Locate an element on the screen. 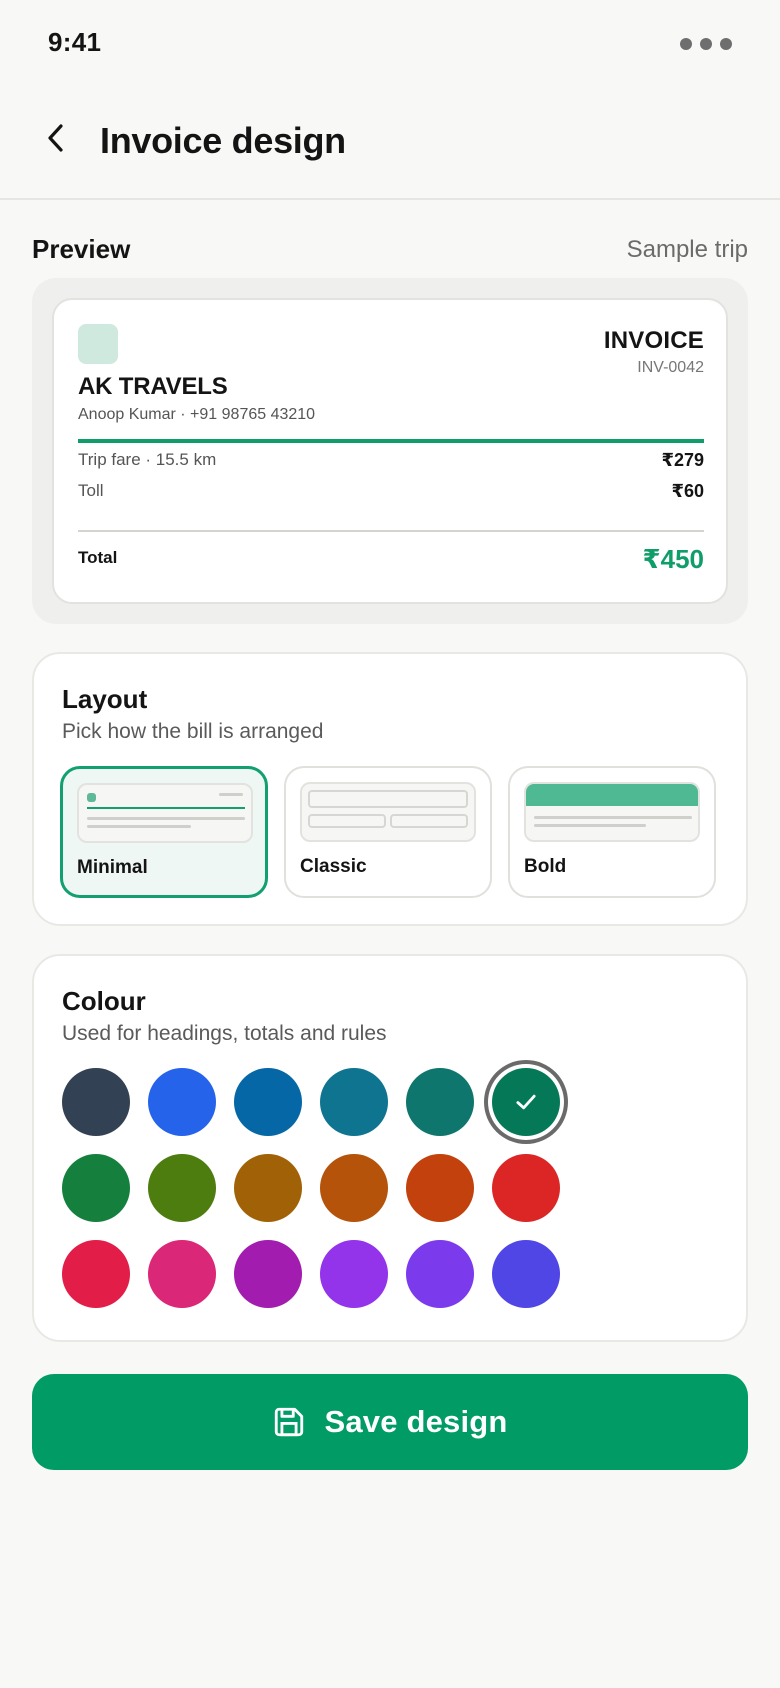 The image size is (780, 1688). layout-option-minimal: Minimal is located at coordinates (164, 832).